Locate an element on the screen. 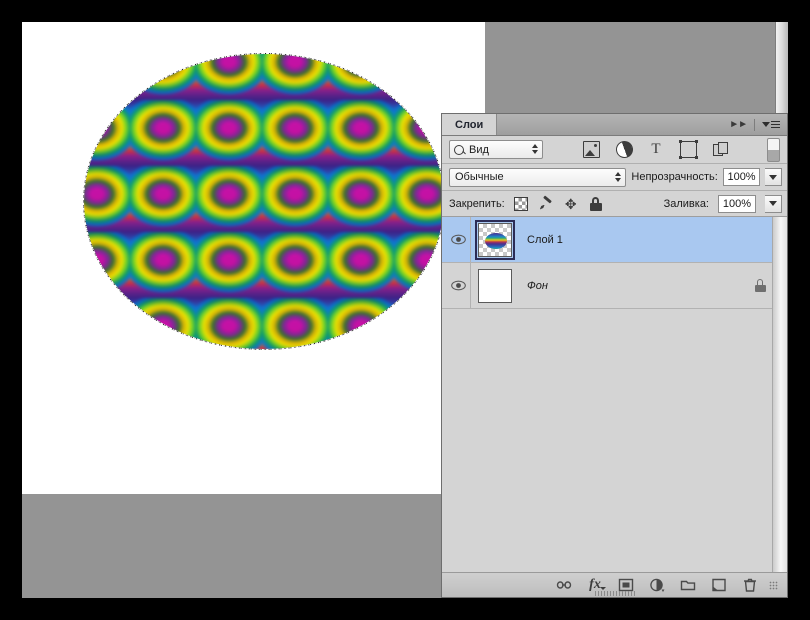  lock-image-pixels-icon is located at coordinates (546, 204).